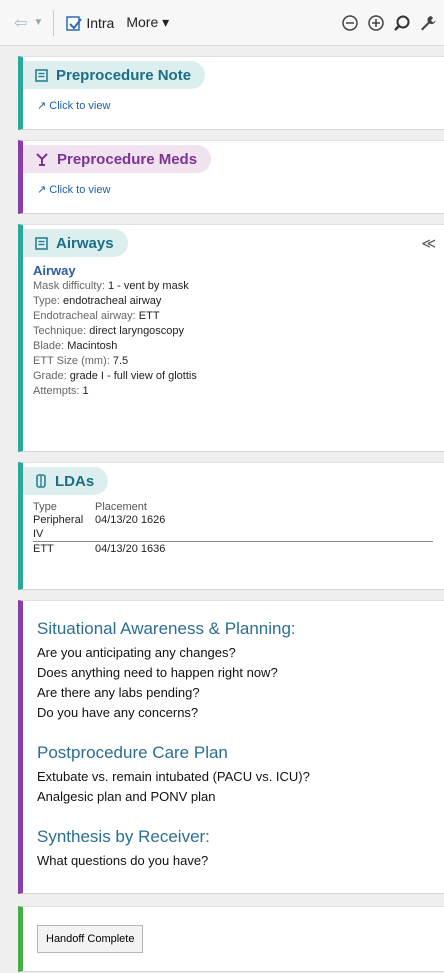  I want to click on prompt-line: Analgesic plan and PONV plan, so click(126, 796).